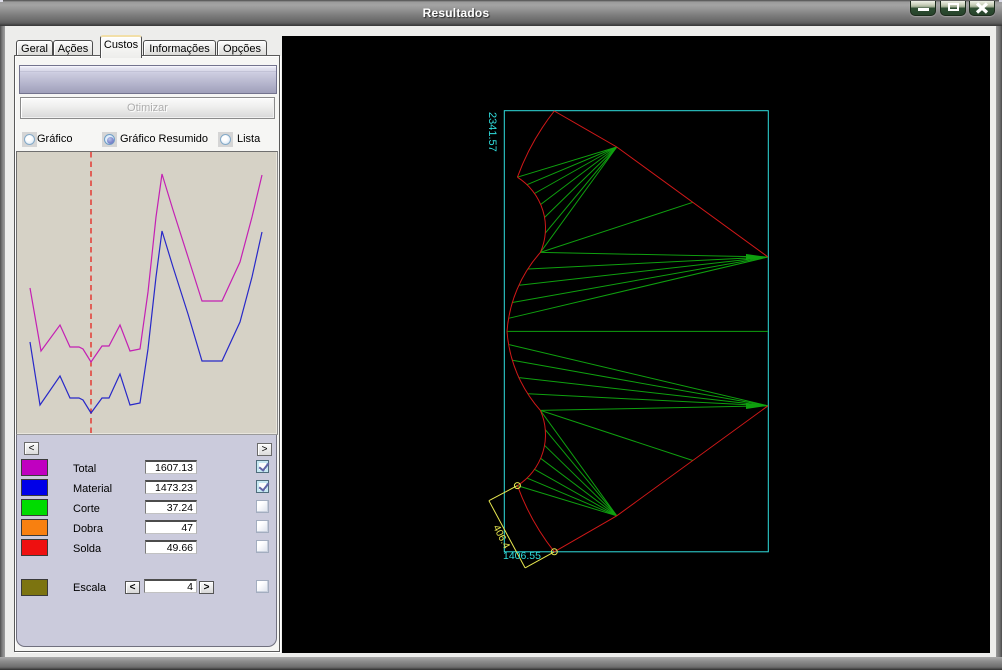 Image resolution: width=1002 pixels, height=670 pixels. I want to click on svg-text: 2341.57, so click(492, 132).